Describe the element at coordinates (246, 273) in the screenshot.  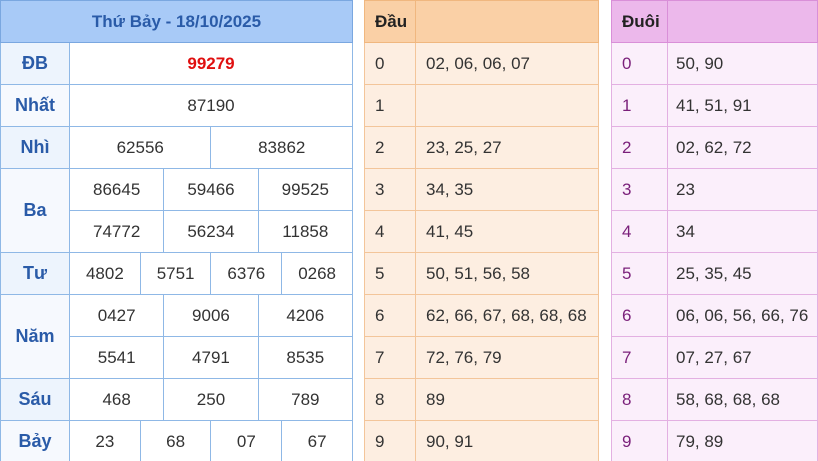
I see `prize-tu-number: 6376` at that location.